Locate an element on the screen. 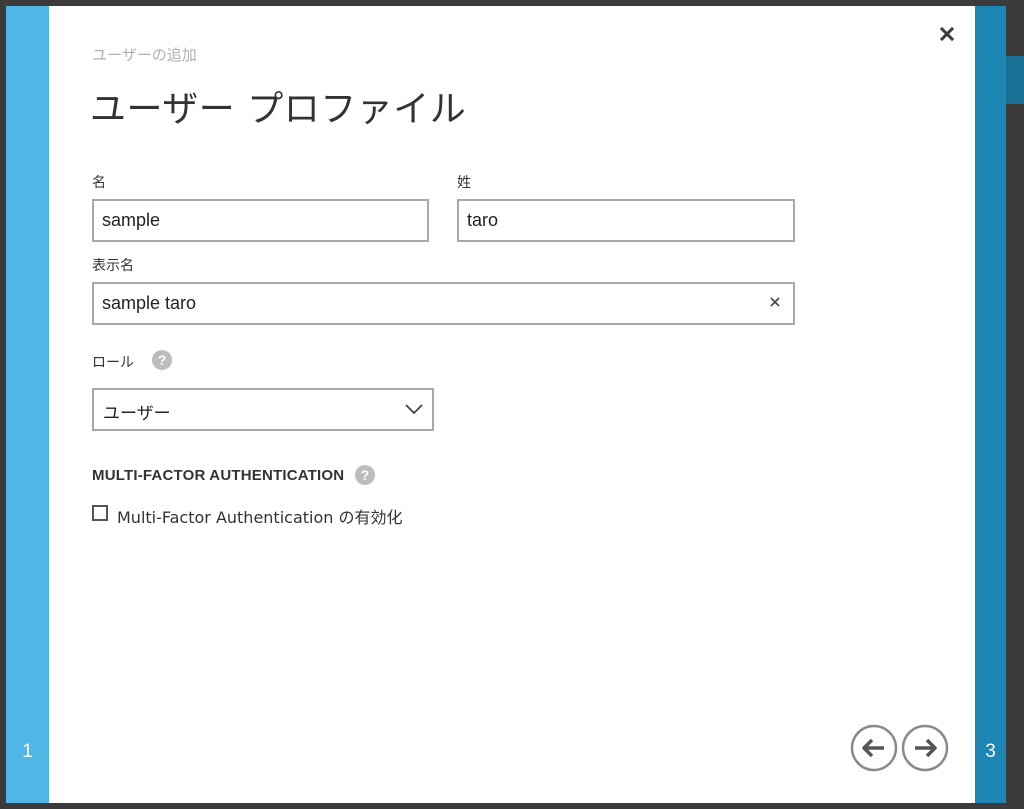 Image resolution: width=1024 pixels, height=809 pixels. first-name-input is located at coordinates (260, 220).